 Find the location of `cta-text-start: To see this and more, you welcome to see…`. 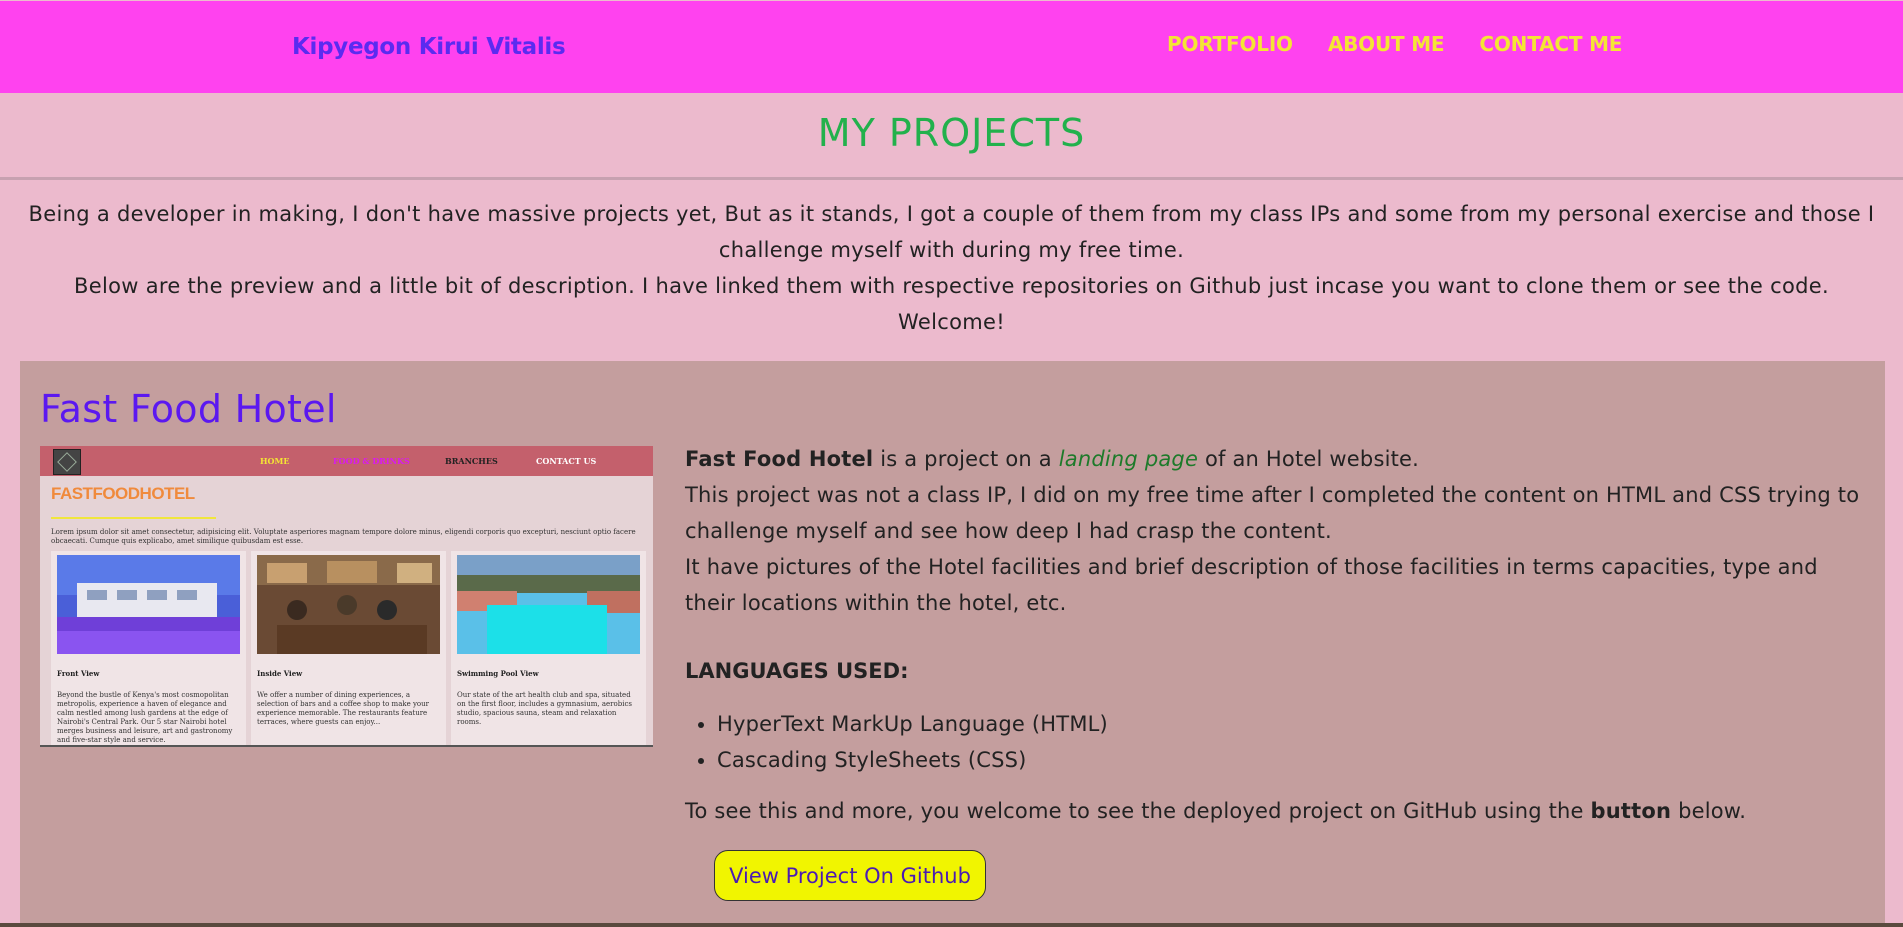

cta-text-start: To see this and more, you welcome to see… is located at coordinates (1138, 811).